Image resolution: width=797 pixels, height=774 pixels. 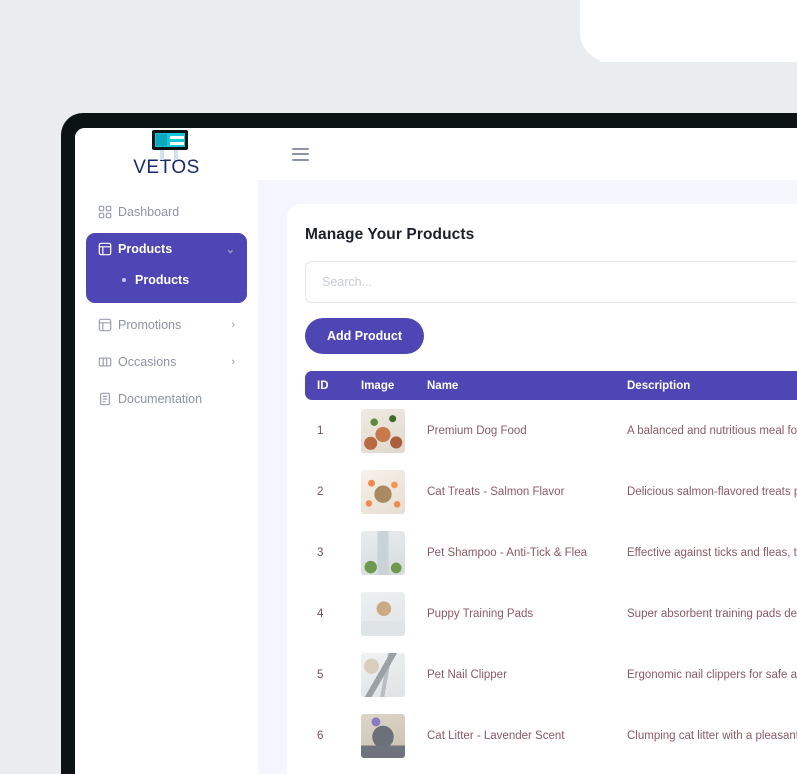 What do you see at coordinates (712, 430) in the screenshot?
I see `cell-description: A balanced and nutritious meal for a` at bounding box center [712, 430].